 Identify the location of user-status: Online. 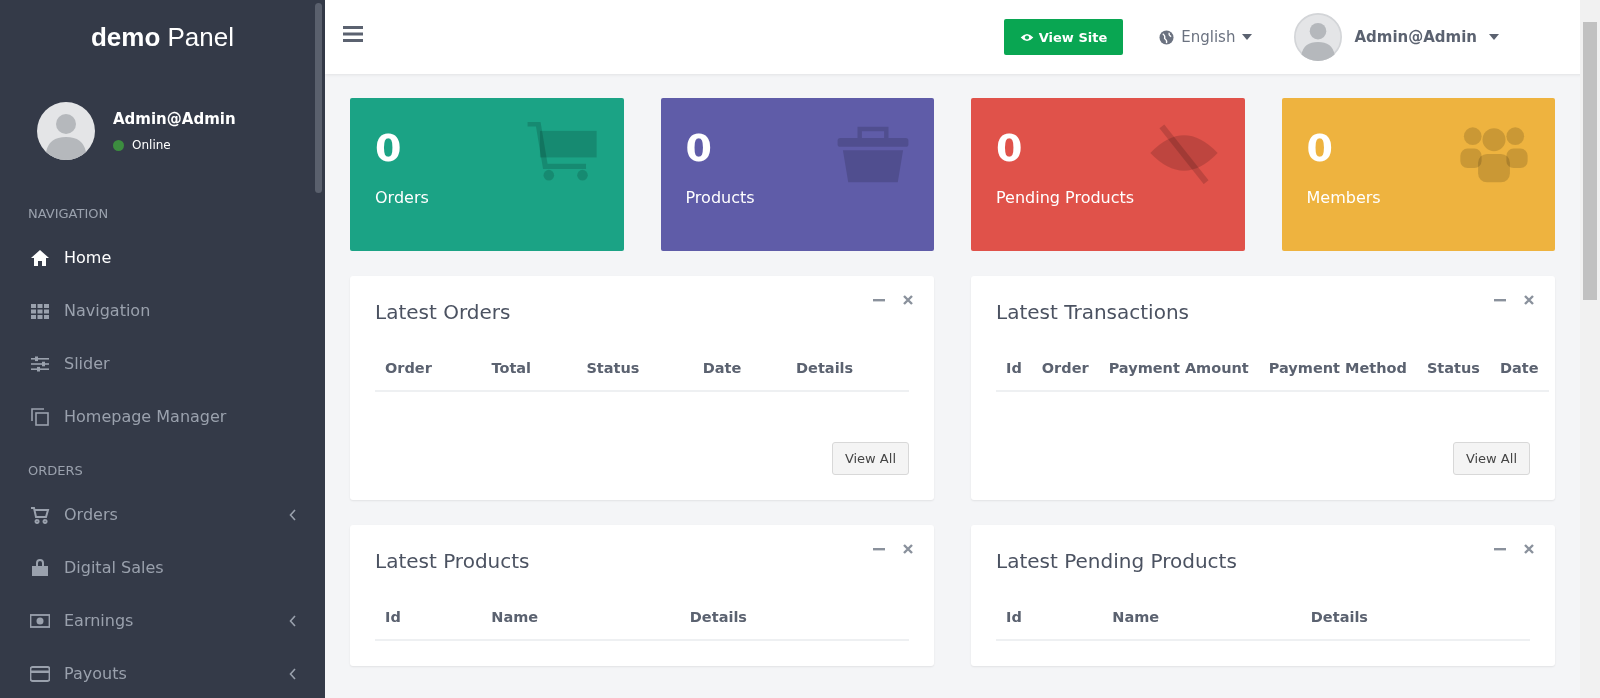
(151, 145).